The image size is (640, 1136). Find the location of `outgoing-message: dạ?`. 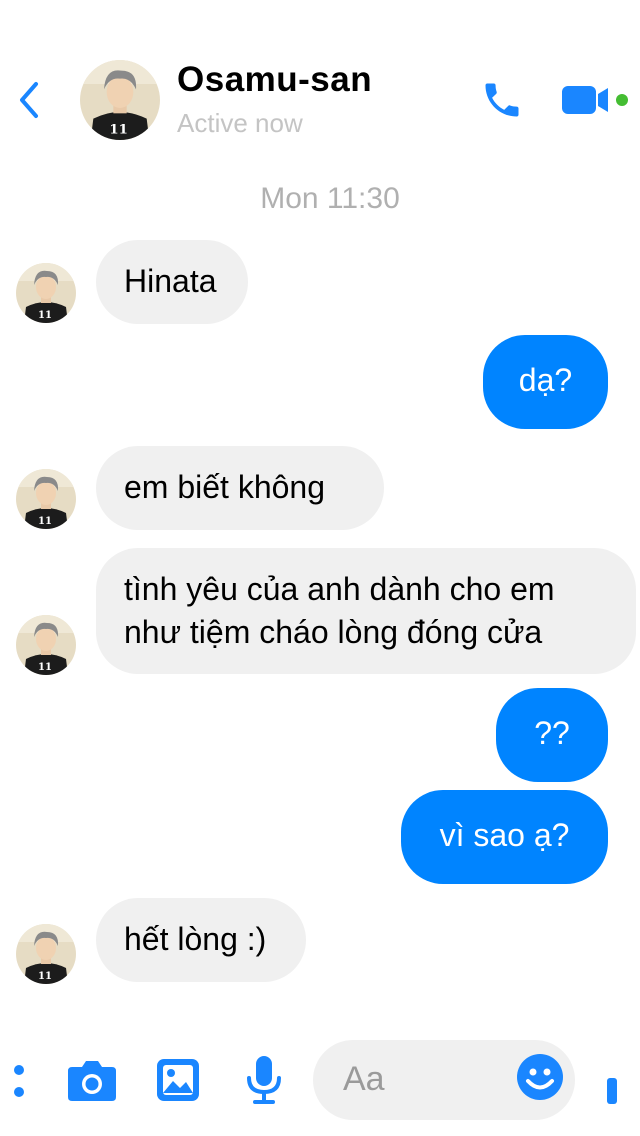

outgoing-message: dạ? is located at coordinates (545, 382).